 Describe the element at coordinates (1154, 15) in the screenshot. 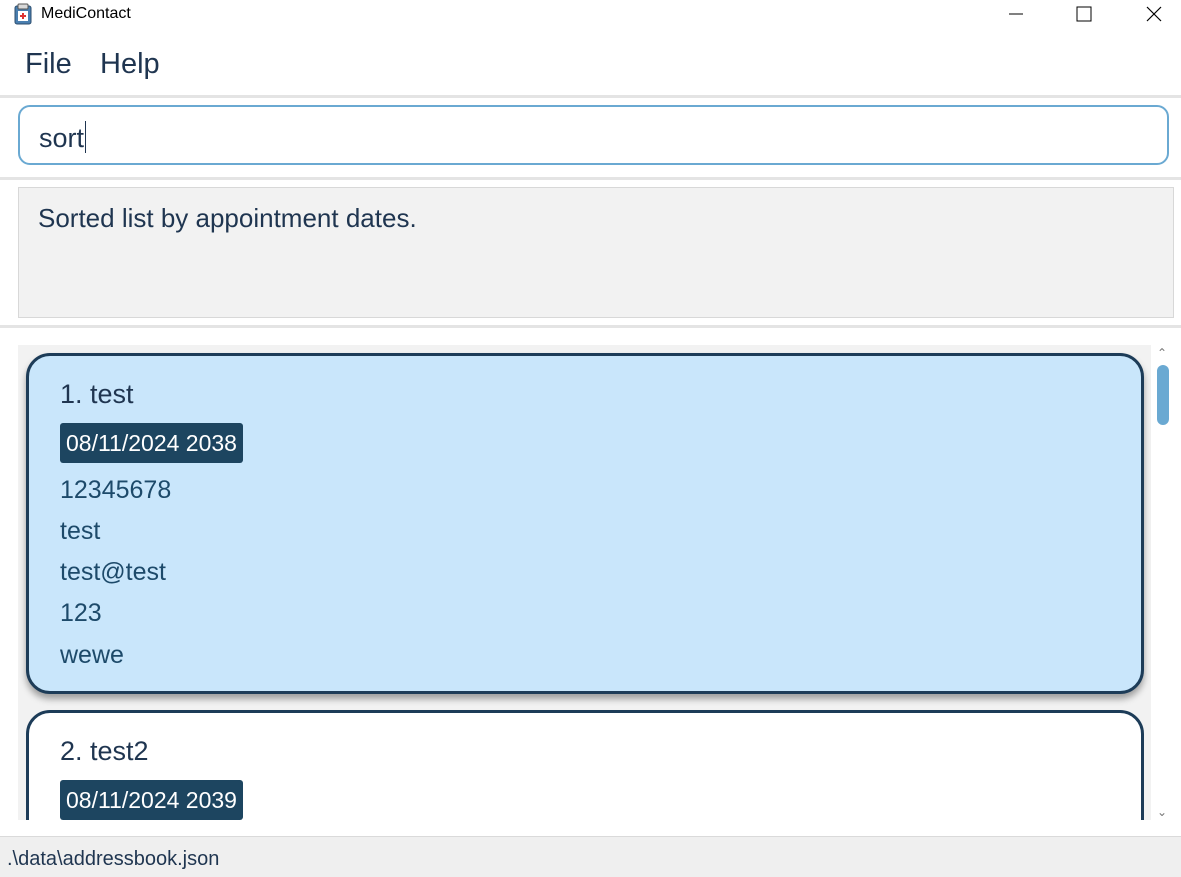

I see `close-icon` at that location.